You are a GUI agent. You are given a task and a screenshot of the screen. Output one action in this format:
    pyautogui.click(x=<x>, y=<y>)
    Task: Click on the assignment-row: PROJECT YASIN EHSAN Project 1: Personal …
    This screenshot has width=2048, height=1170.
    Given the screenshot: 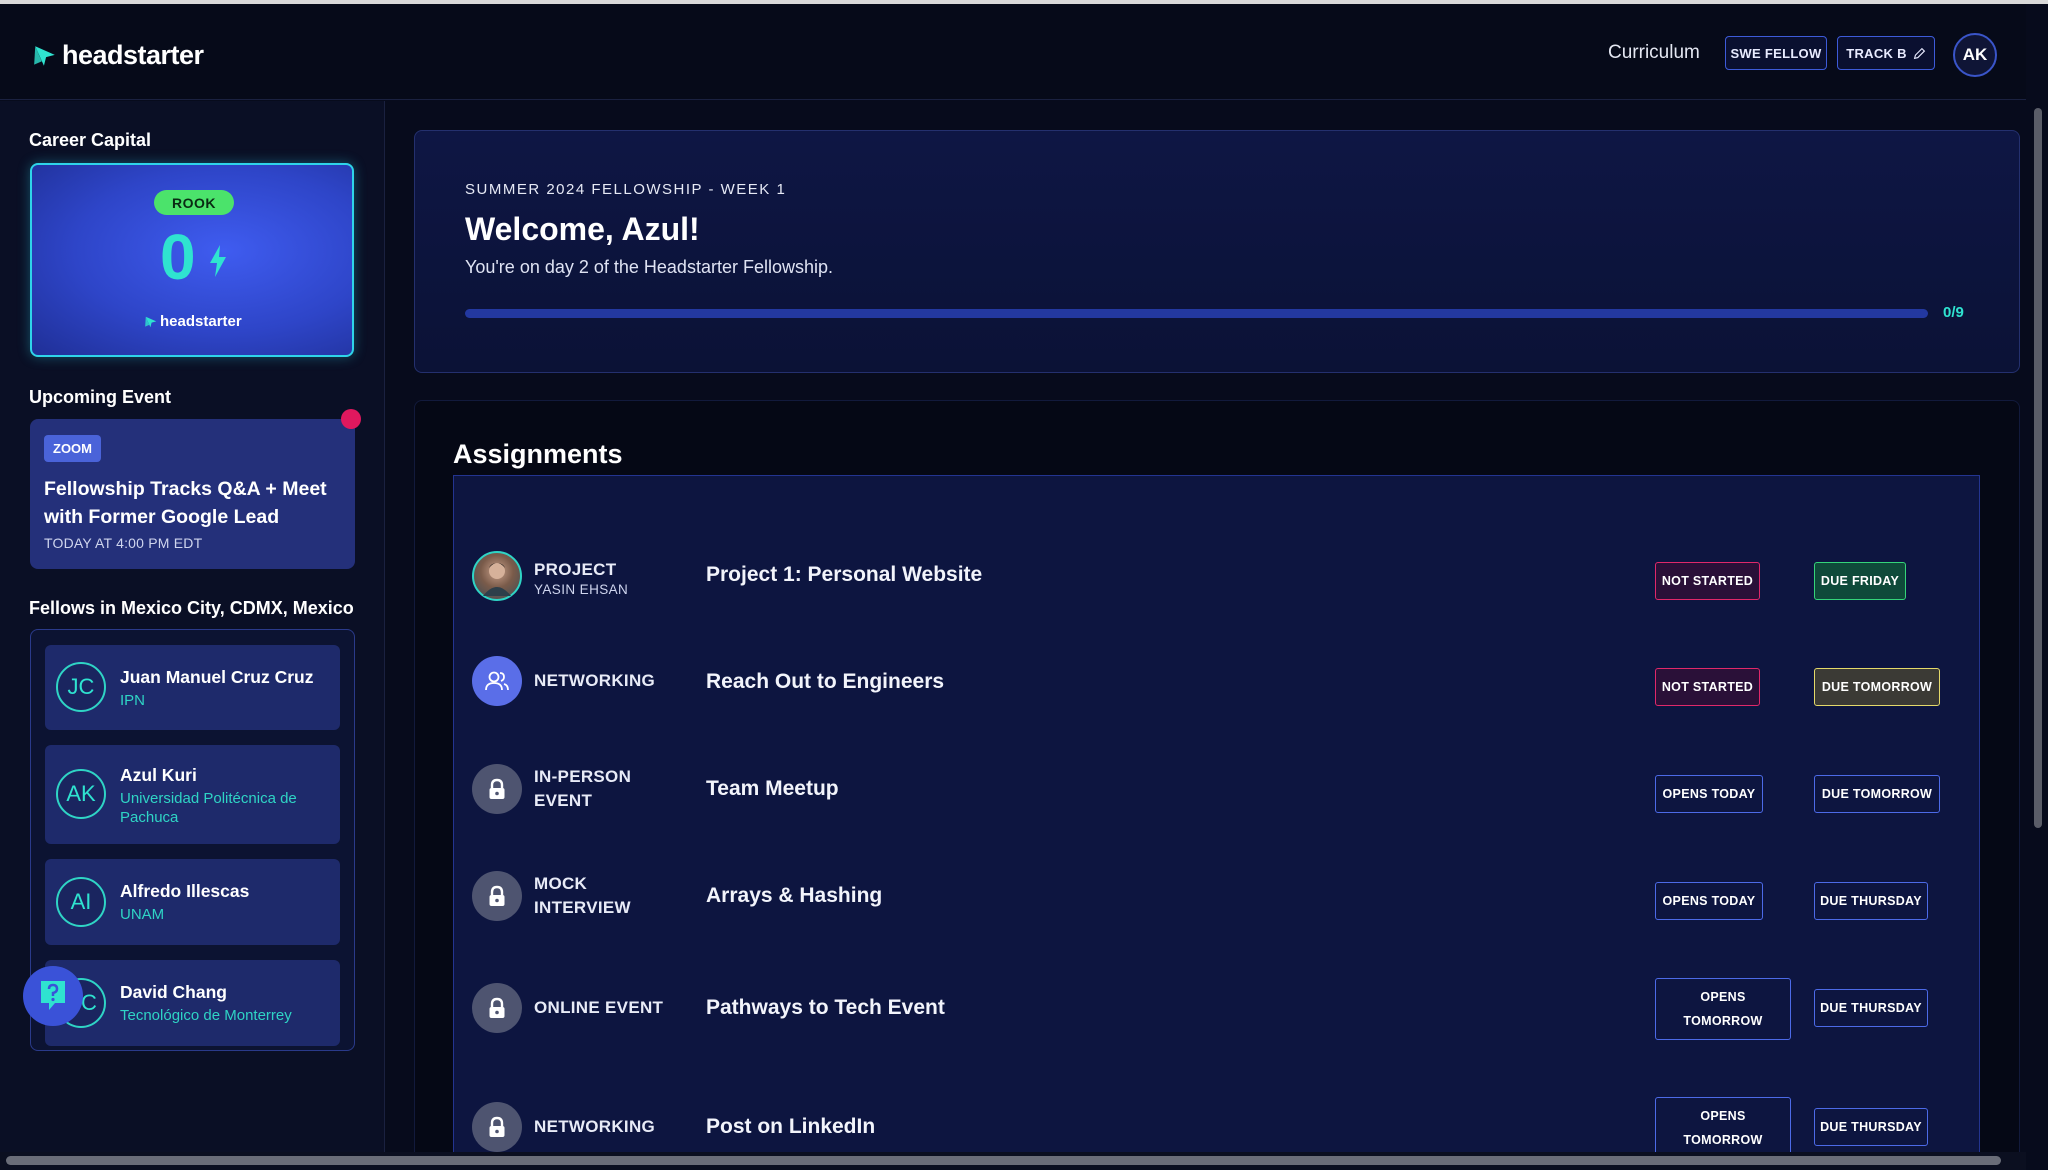 What is the action you would take?
    pyautogui.click(x=1217, y=574)
    